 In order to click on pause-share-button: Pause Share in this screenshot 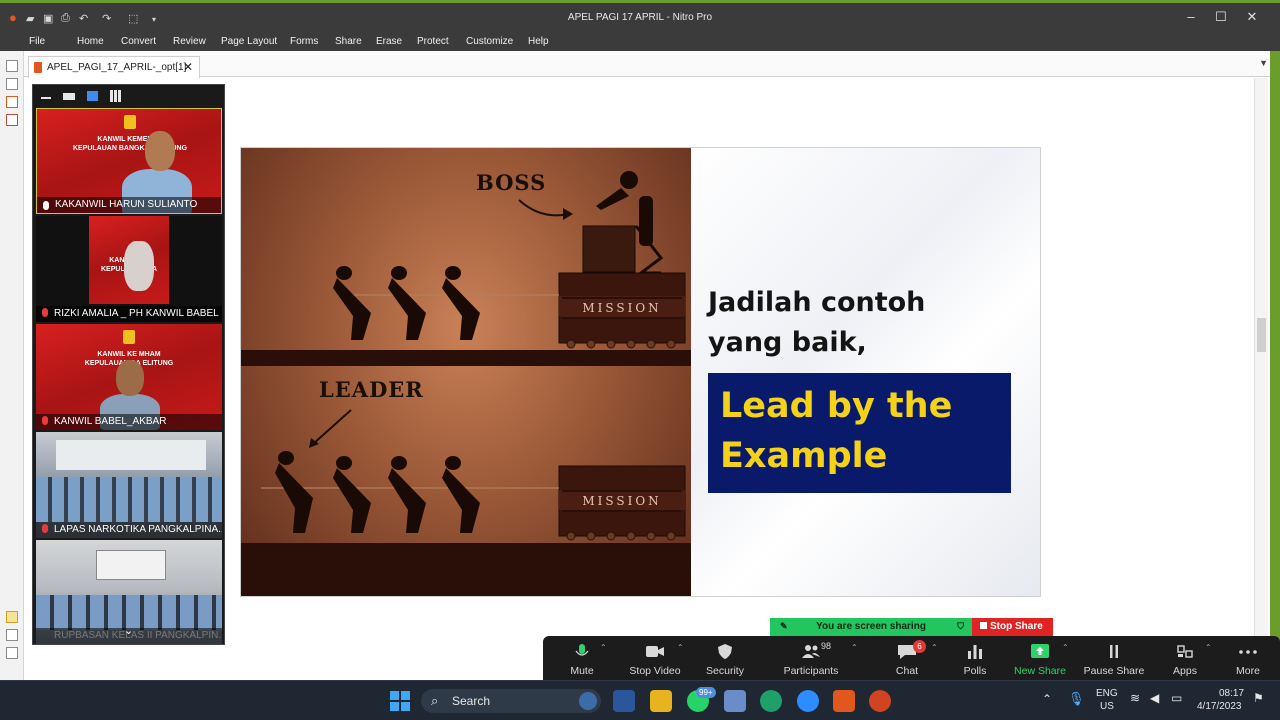, I will do `click(1114, 658)`.